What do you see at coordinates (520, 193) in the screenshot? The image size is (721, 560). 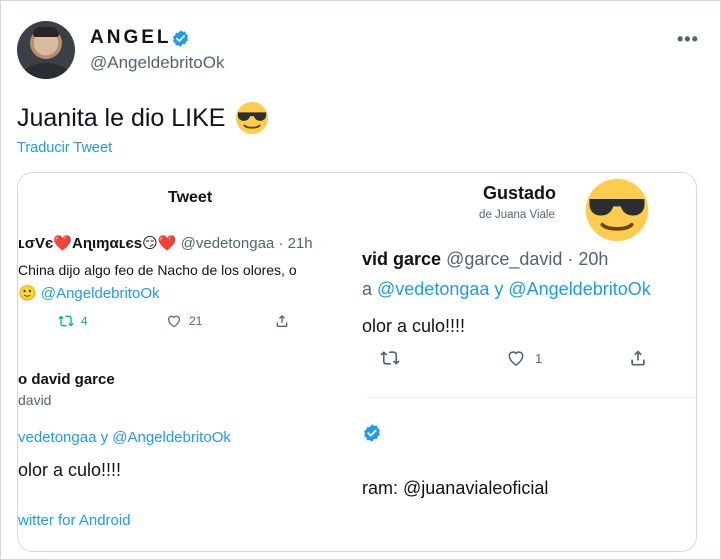 I see `liked-title: Gustado` at bounding box center [520, 193].